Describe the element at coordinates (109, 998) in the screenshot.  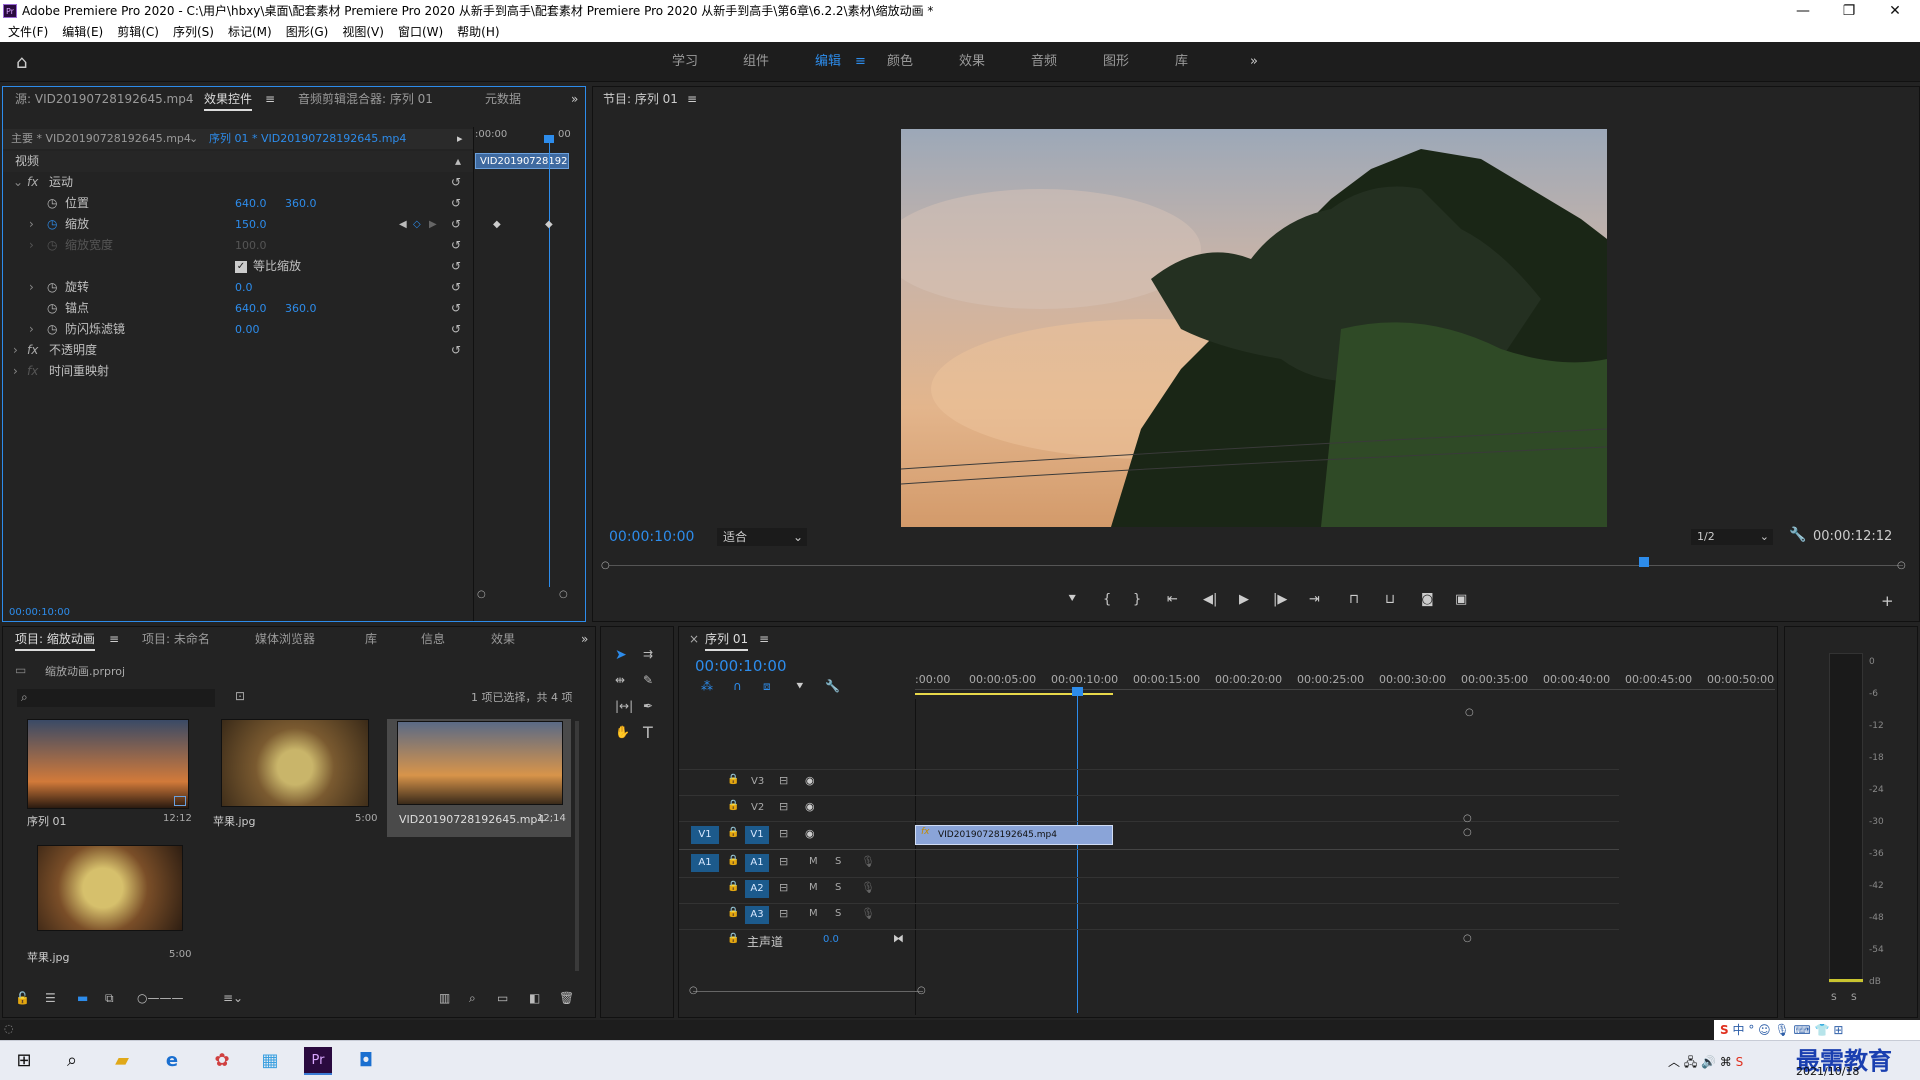
I see `freeform-view-icon: ⧉` at that location.